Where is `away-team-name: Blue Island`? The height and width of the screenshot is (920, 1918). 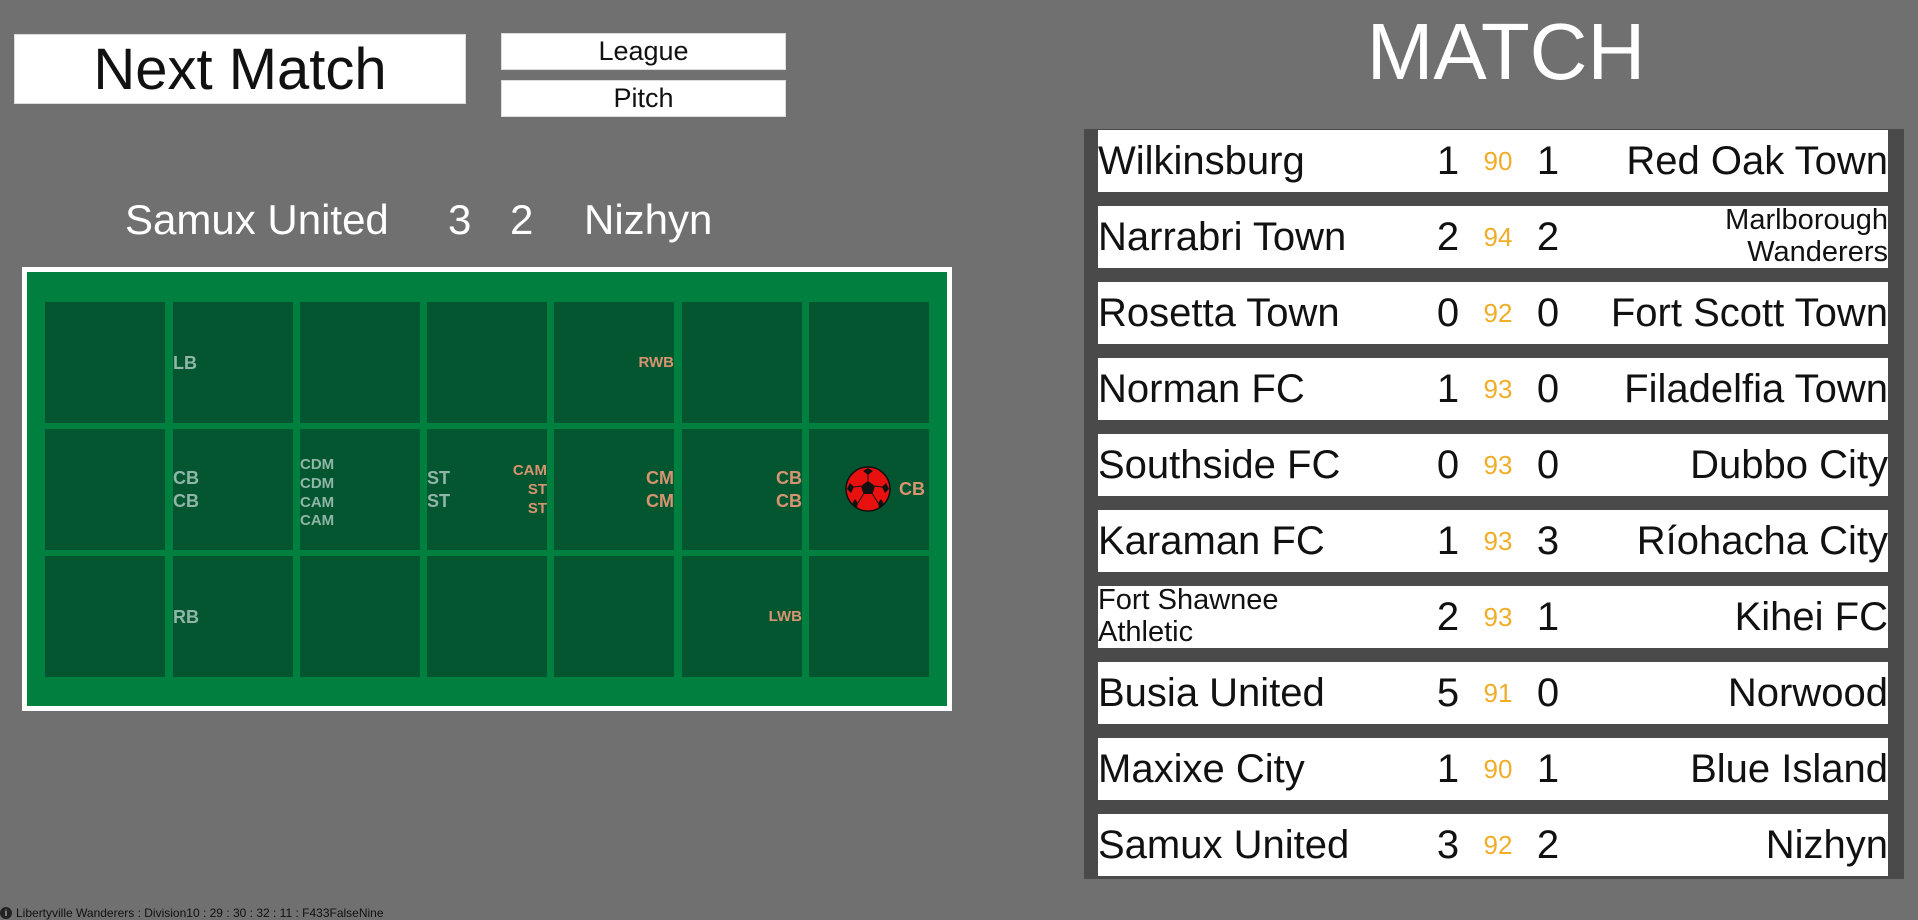 away-team-name: Blue Island is located at coordinates (1789, 769).